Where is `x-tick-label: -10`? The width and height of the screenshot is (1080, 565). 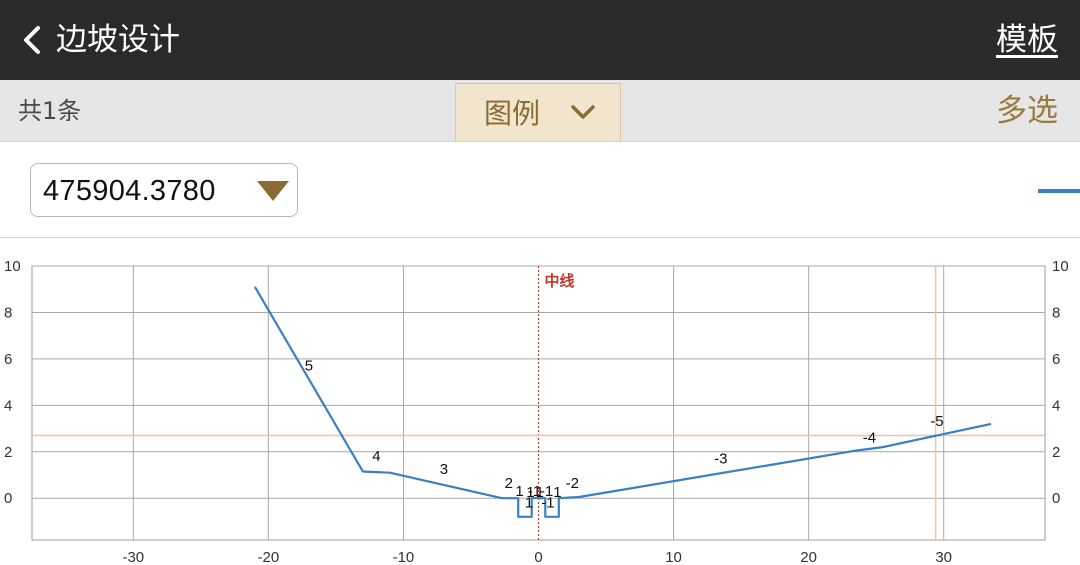 x-tick-label: -10 is located at coordinates (404, 557).